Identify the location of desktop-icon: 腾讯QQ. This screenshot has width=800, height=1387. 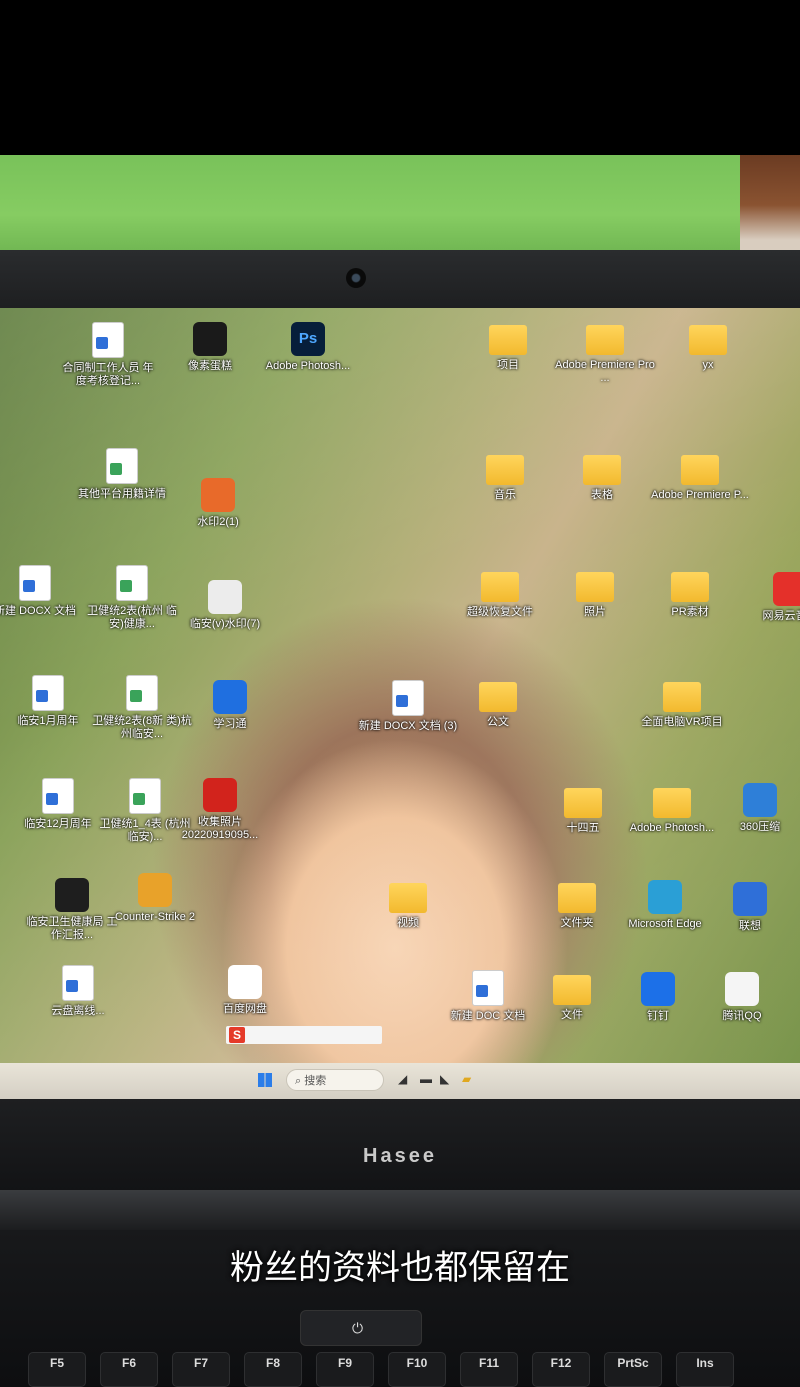
(742, 997).